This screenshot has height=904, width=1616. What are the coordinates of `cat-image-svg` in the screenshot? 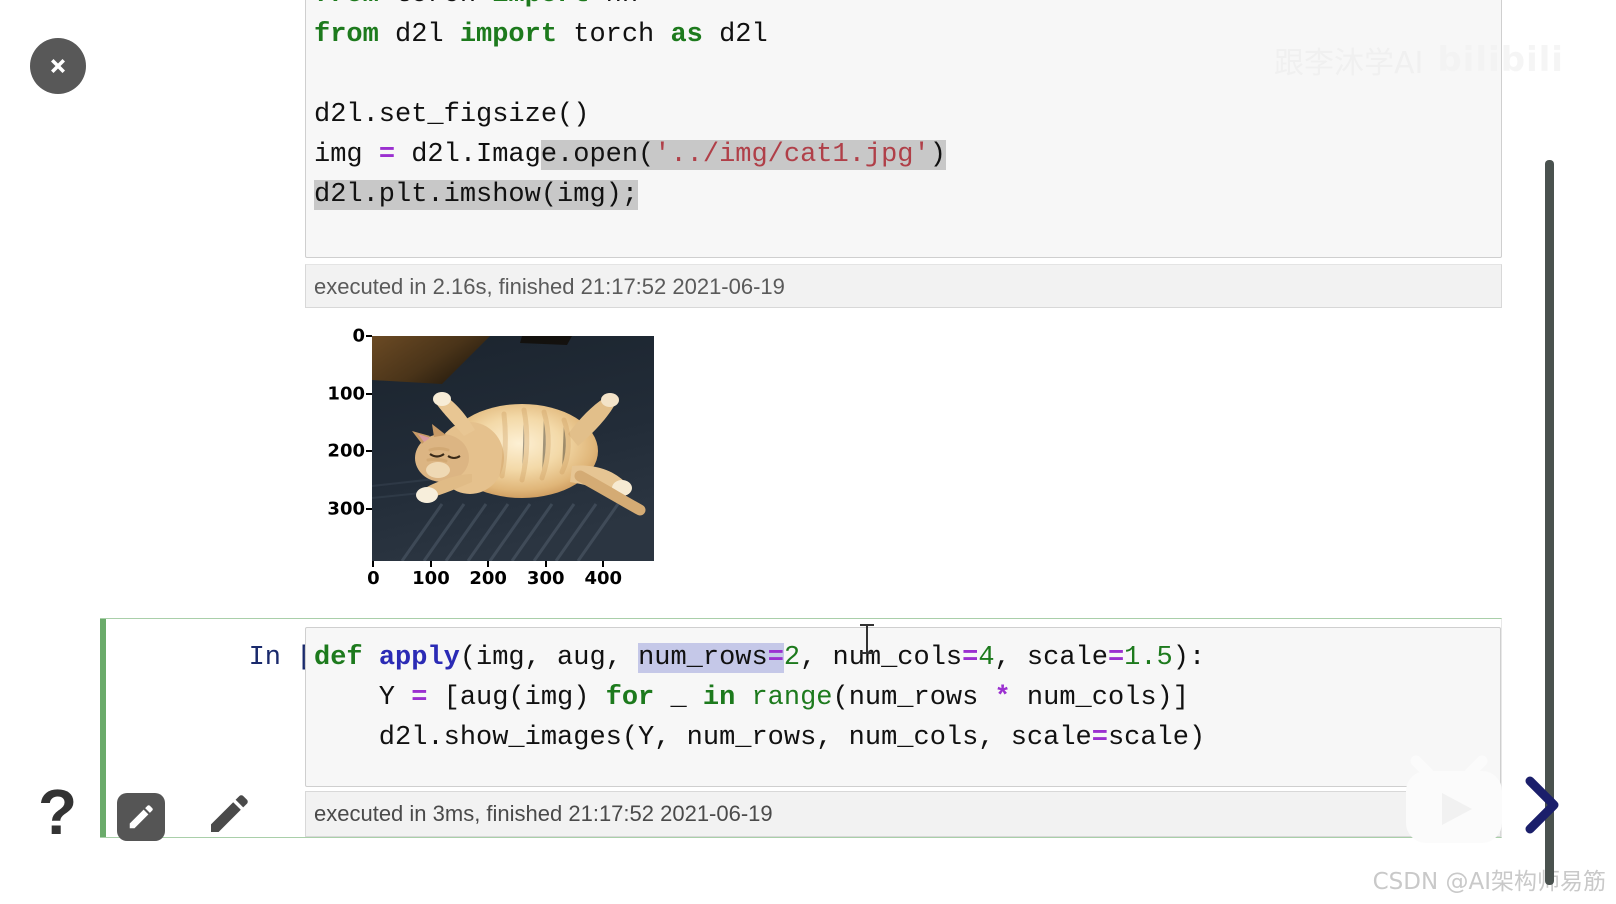 It's located at (513, 448).